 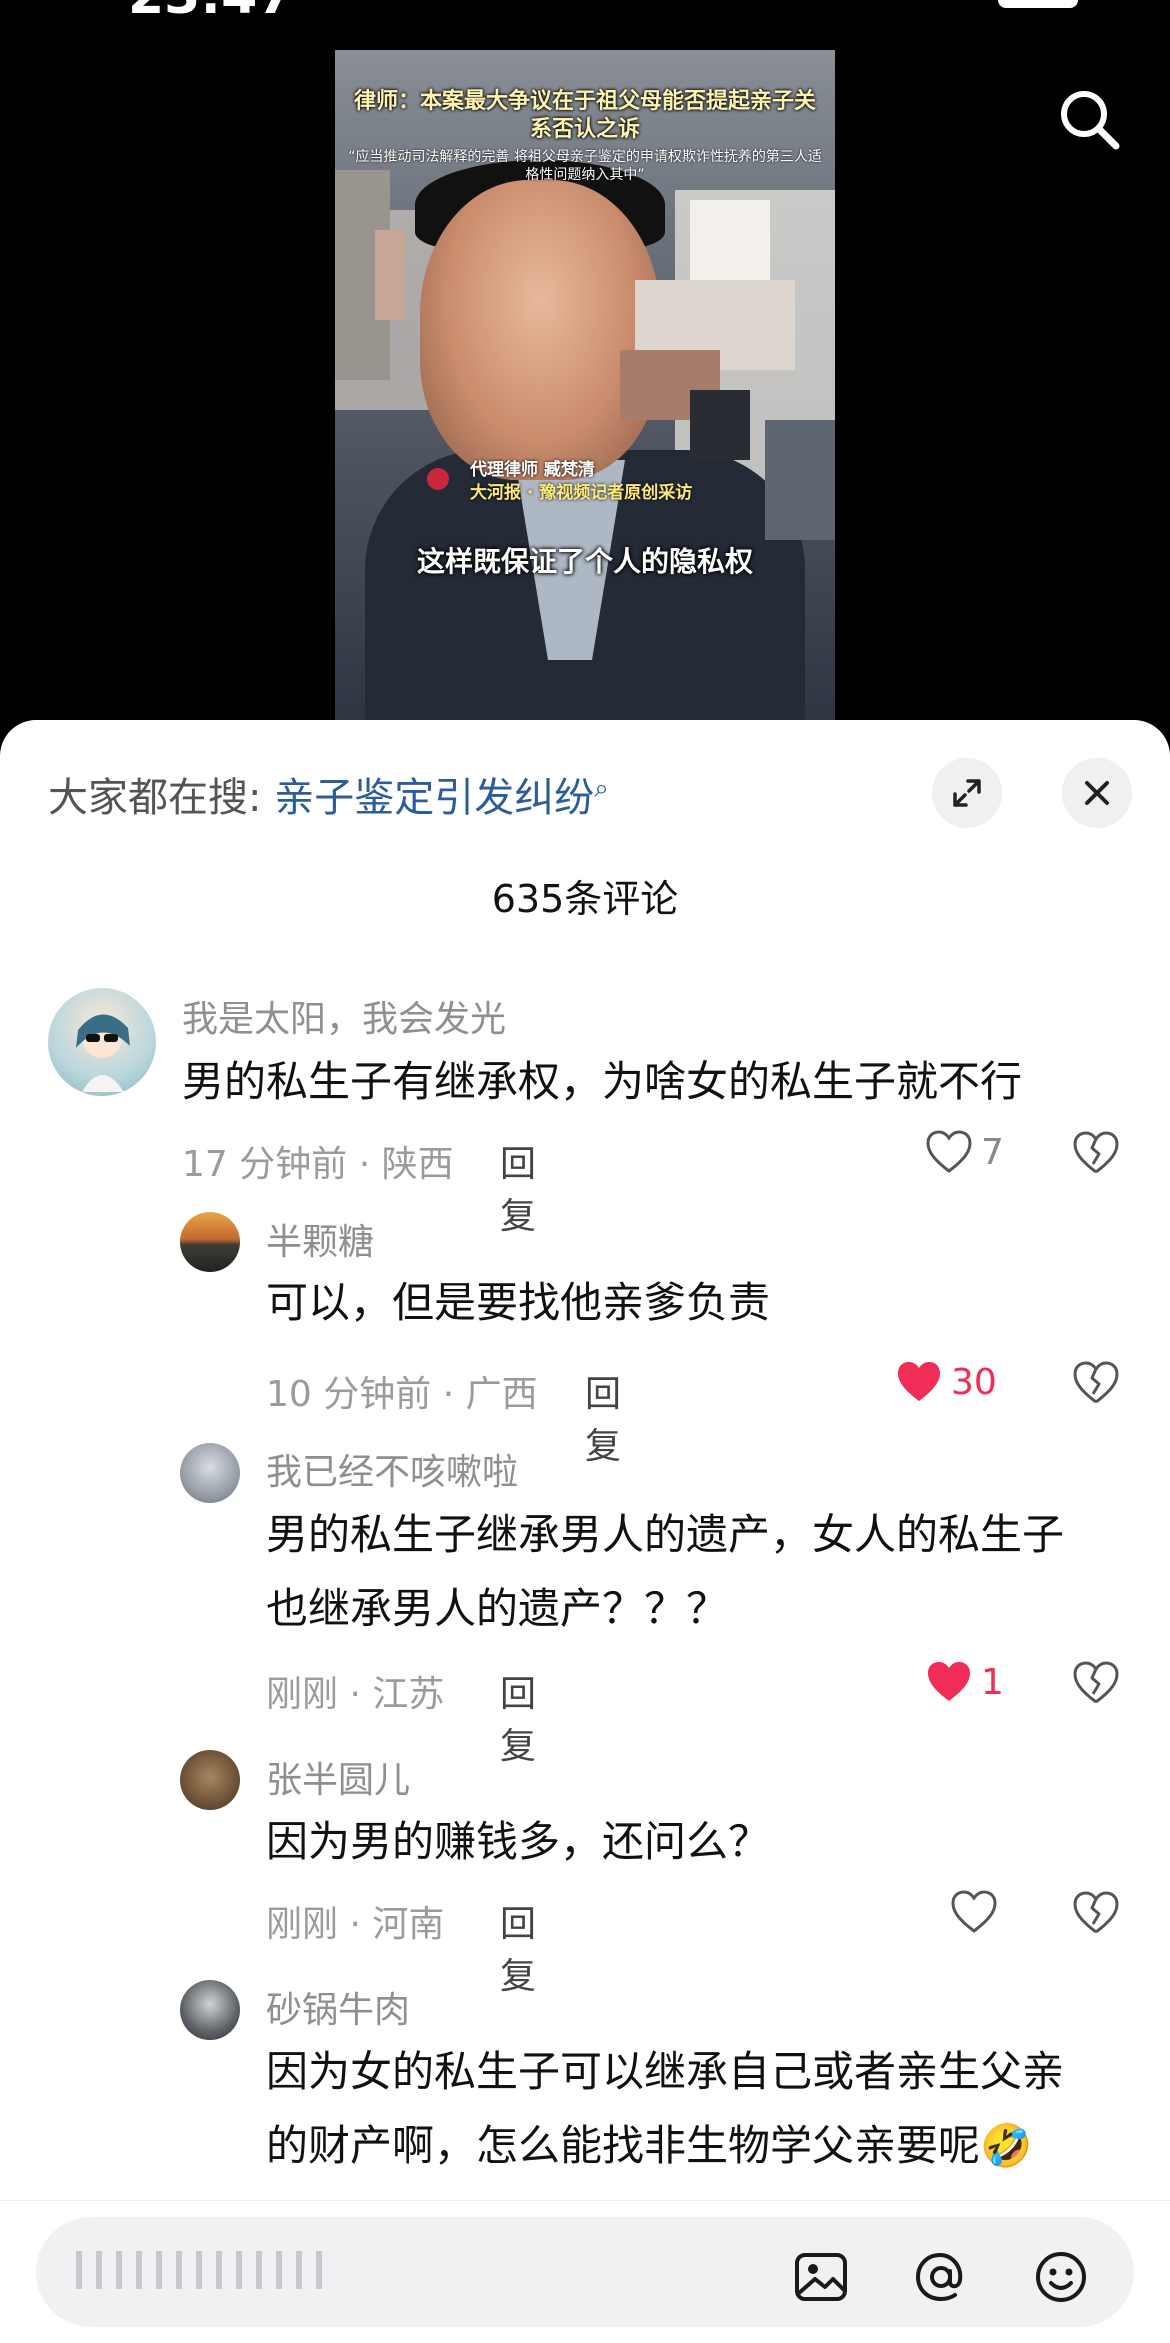 I want to click on comment-username: 半颗糖, so click(x=320, y=1239).